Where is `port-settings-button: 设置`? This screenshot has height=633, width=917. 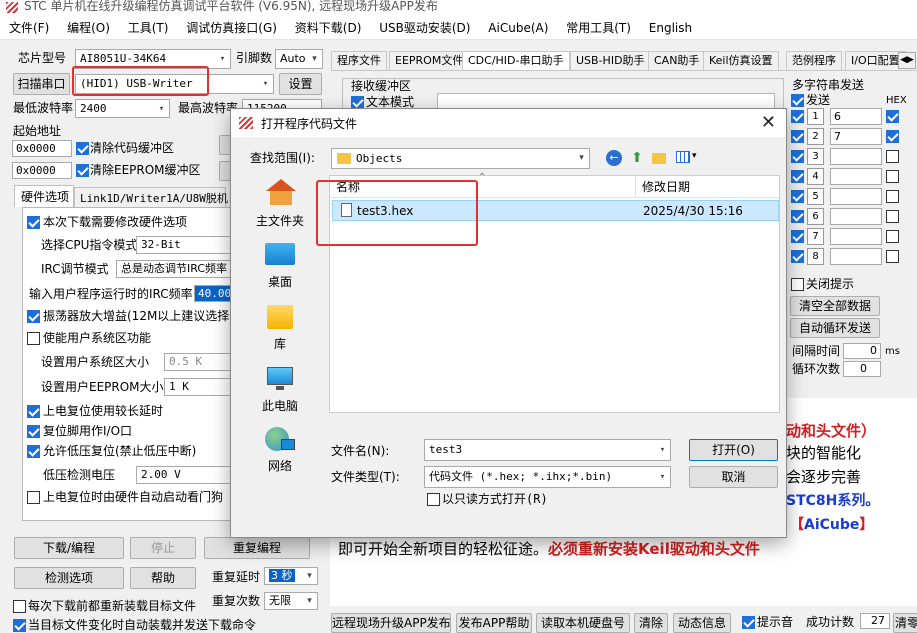 port-settings-button: 设置 is located at coordinates (300, 84).